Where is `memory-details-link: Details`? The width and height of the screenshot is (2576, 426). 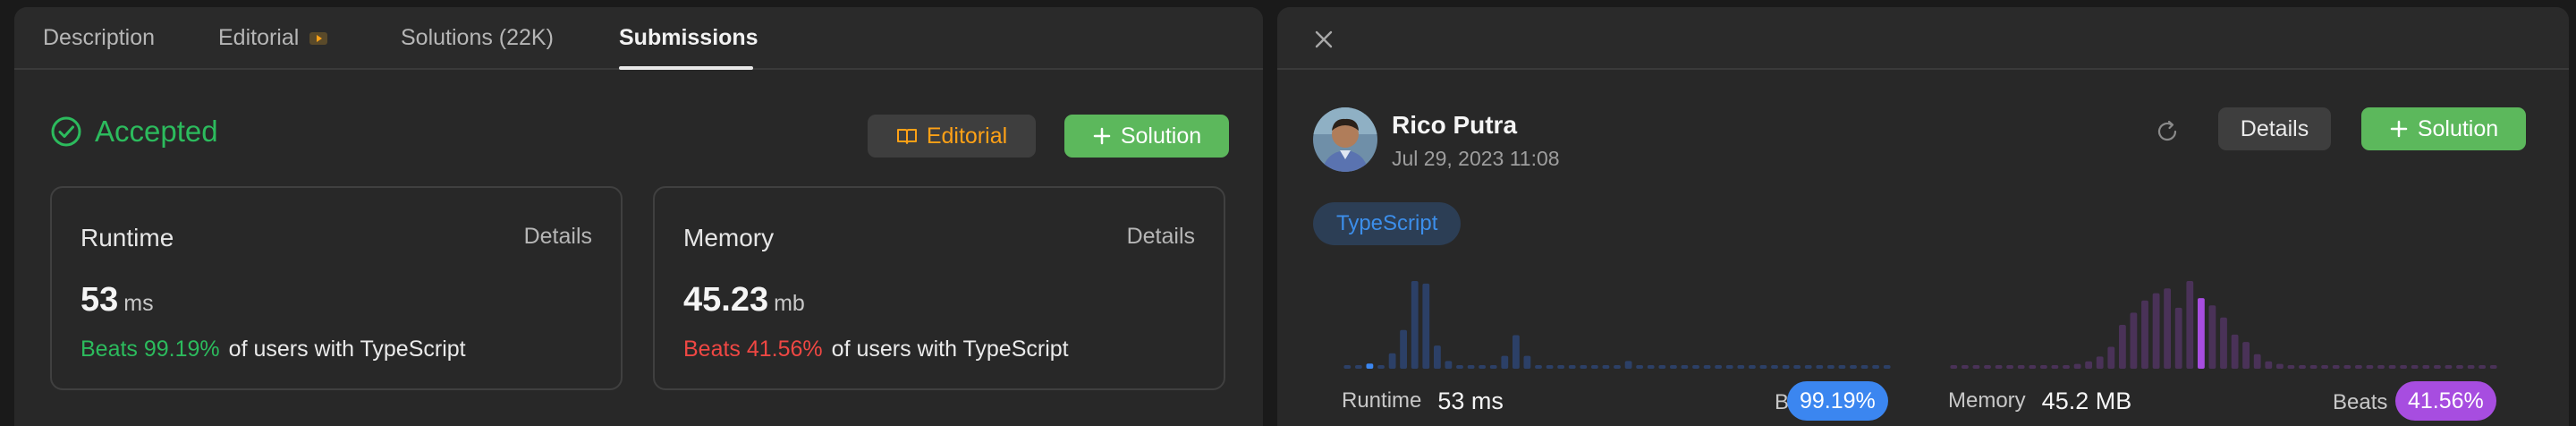
memory-details-link: Details is located at coordinates (1161, 237).